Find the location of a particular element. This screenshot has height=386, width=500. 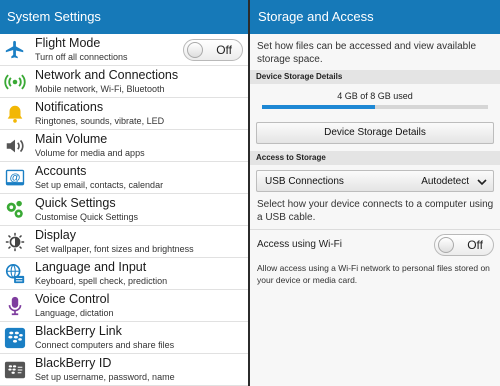

wifi-access-label: Access using Wi-Fi is located at coordinates (300, 244).